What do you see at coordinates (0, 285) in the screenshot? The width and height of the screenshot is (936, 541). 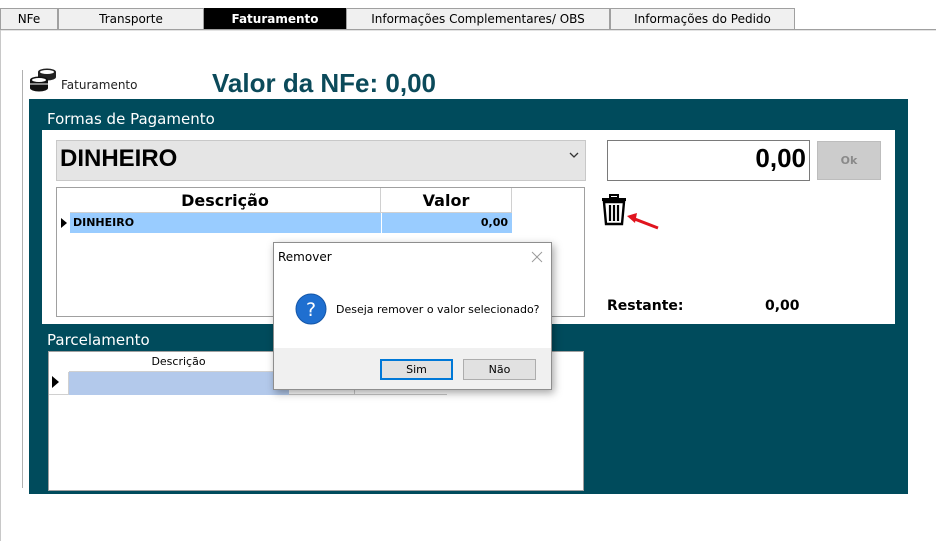 I see `page-frame-left` at bounding box center [0, 285].